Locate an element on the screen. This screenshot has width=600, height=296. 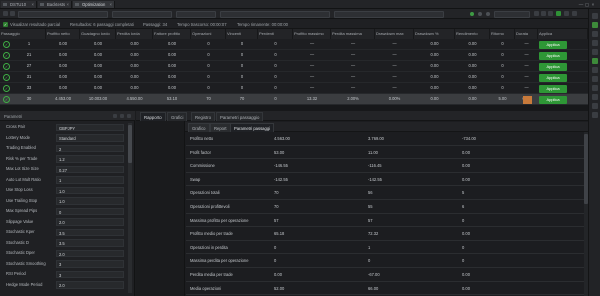
parameter-value-field: 2 is located at coordinates (90, 148).